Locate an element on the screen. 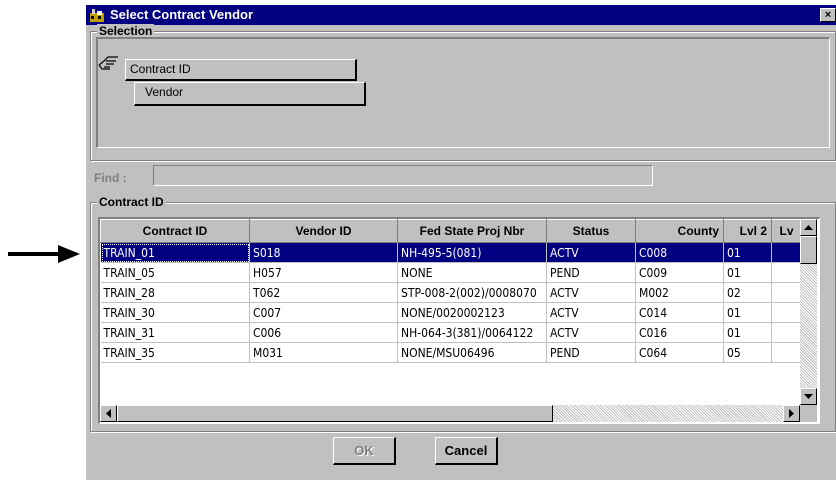  table-row: TRAIN_01 S018 NH-495-5(081) ACTV C008 01 is located at coordinates (451, 252).